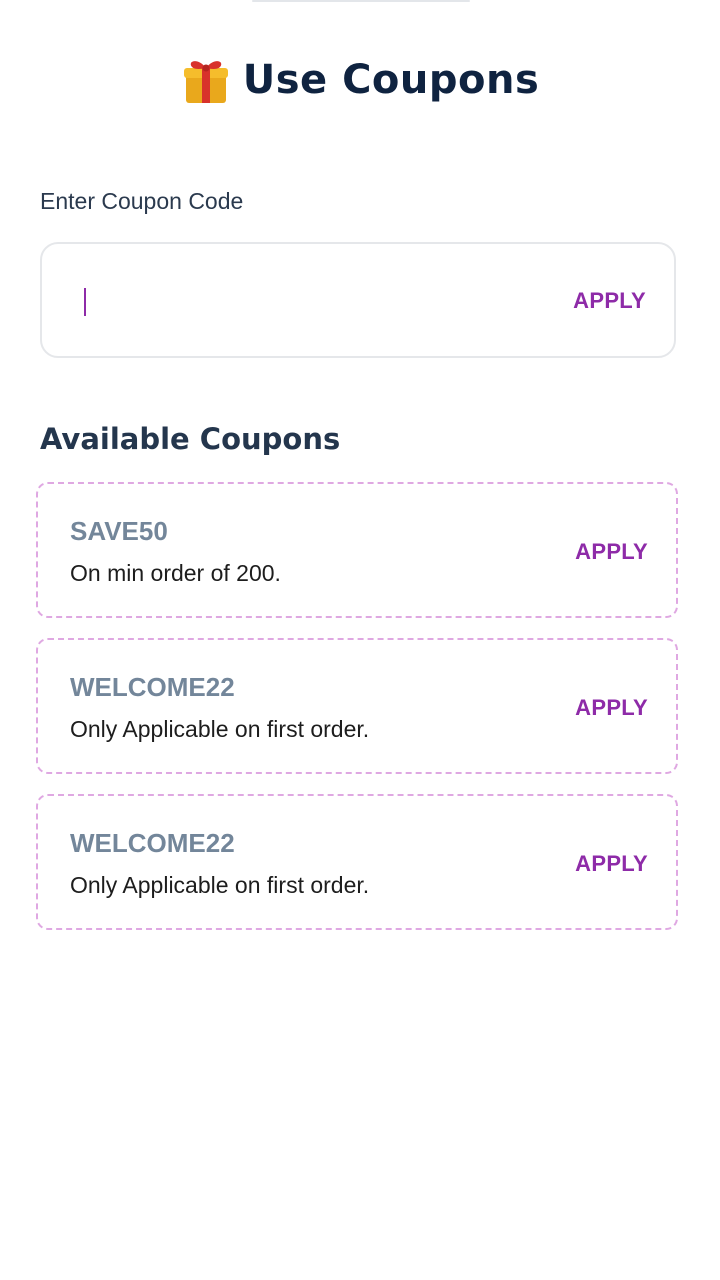  I want to click on page-title: Use Coupons, so click(391, 80).